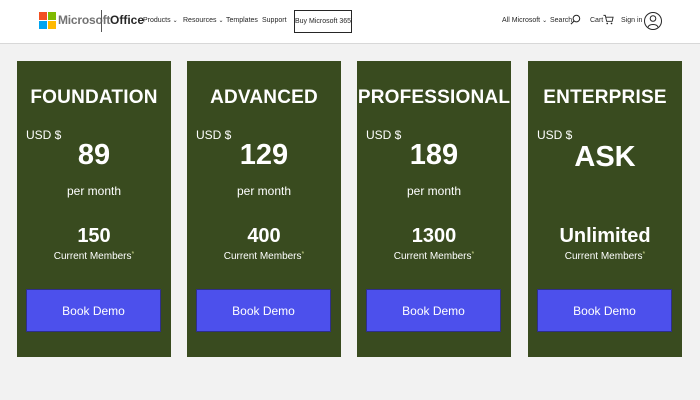 The height and width of the screenshot is (400, 700). I want to click on plan-members-count: 1300, so click(434, 236).